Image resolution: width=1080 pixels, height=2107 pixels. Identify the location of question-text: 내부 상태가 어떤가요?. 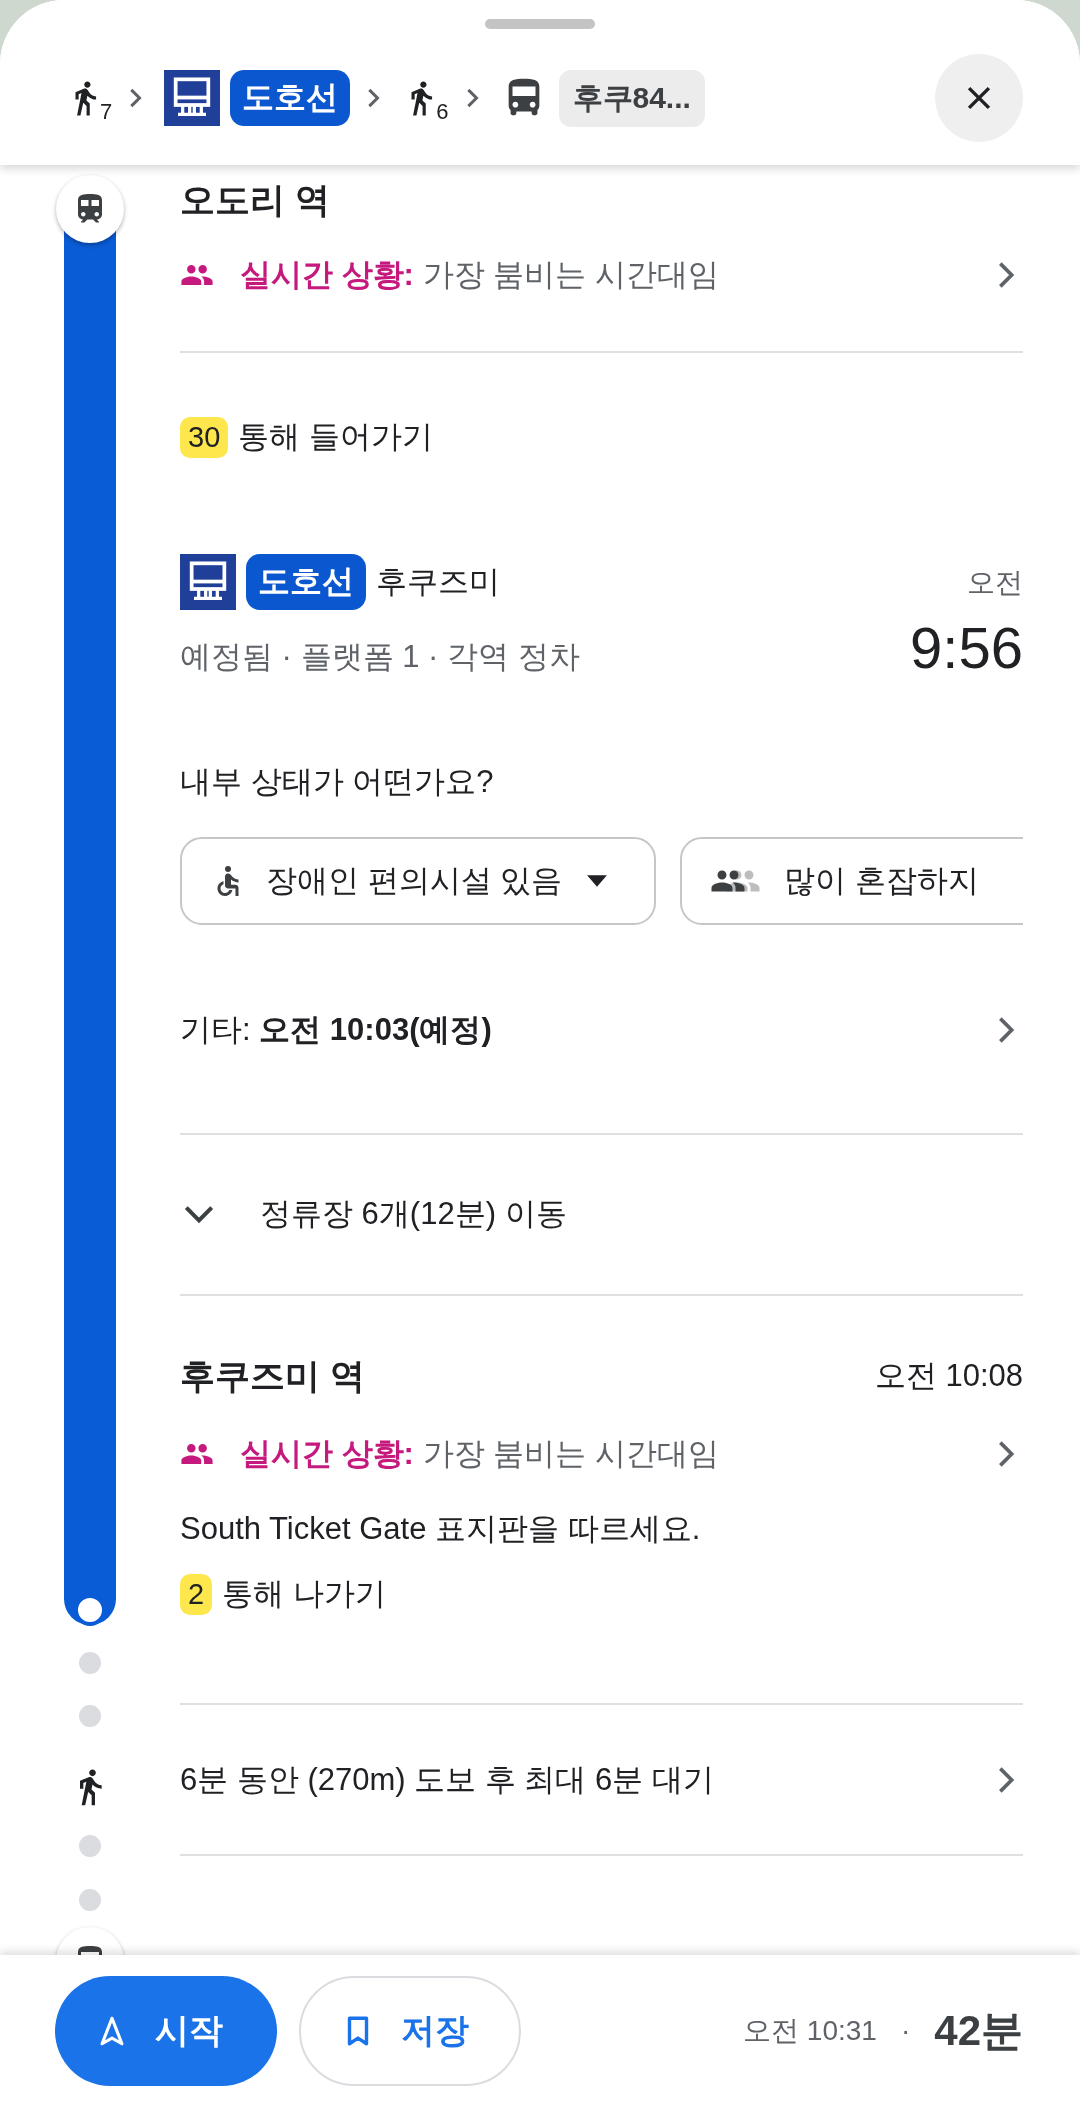
(337, 782).